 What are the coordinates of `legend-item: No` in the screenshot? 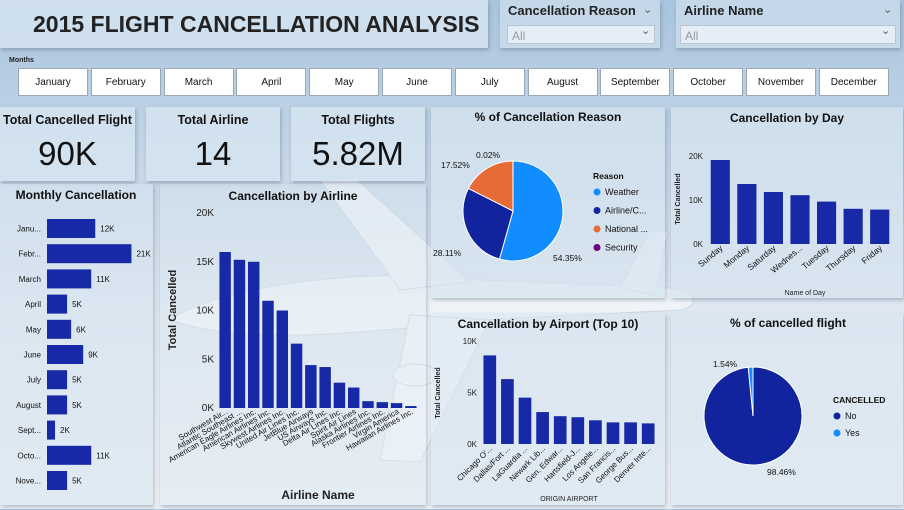 It's located at (851, 416).